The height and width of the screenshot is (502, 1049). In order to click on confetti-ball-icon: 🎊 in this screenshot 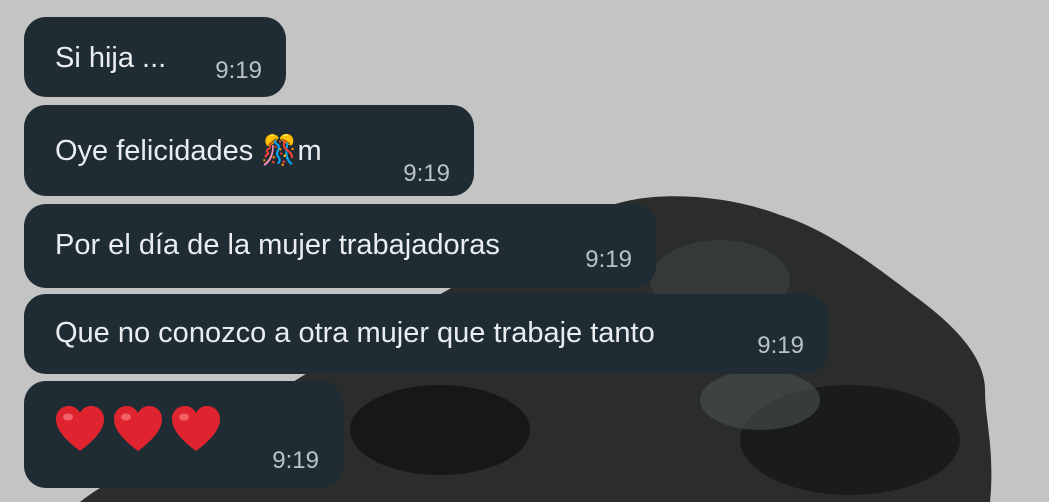, I will do `click(279, 150)`.